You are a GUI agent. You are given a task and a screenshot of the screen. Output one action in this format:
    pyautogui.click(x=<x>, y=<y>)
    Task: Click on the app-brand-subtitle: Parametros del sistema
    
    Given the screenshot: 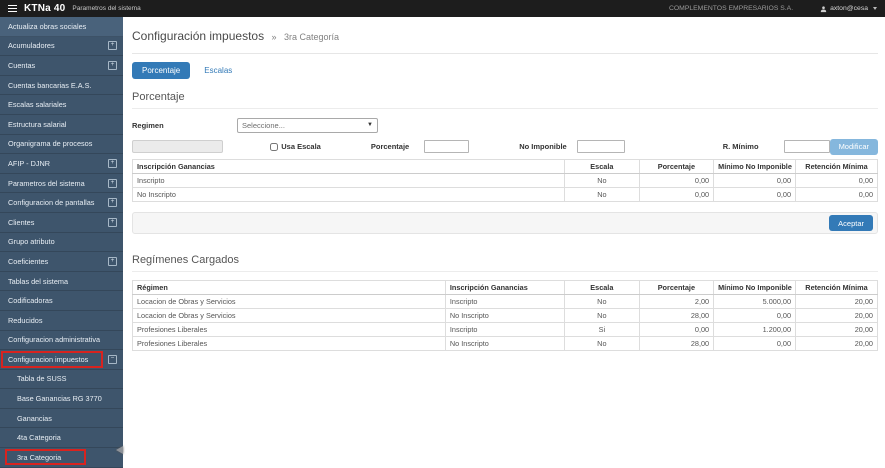 What is the action you would take?
    pyautogui.click(x=106, y=8)
    